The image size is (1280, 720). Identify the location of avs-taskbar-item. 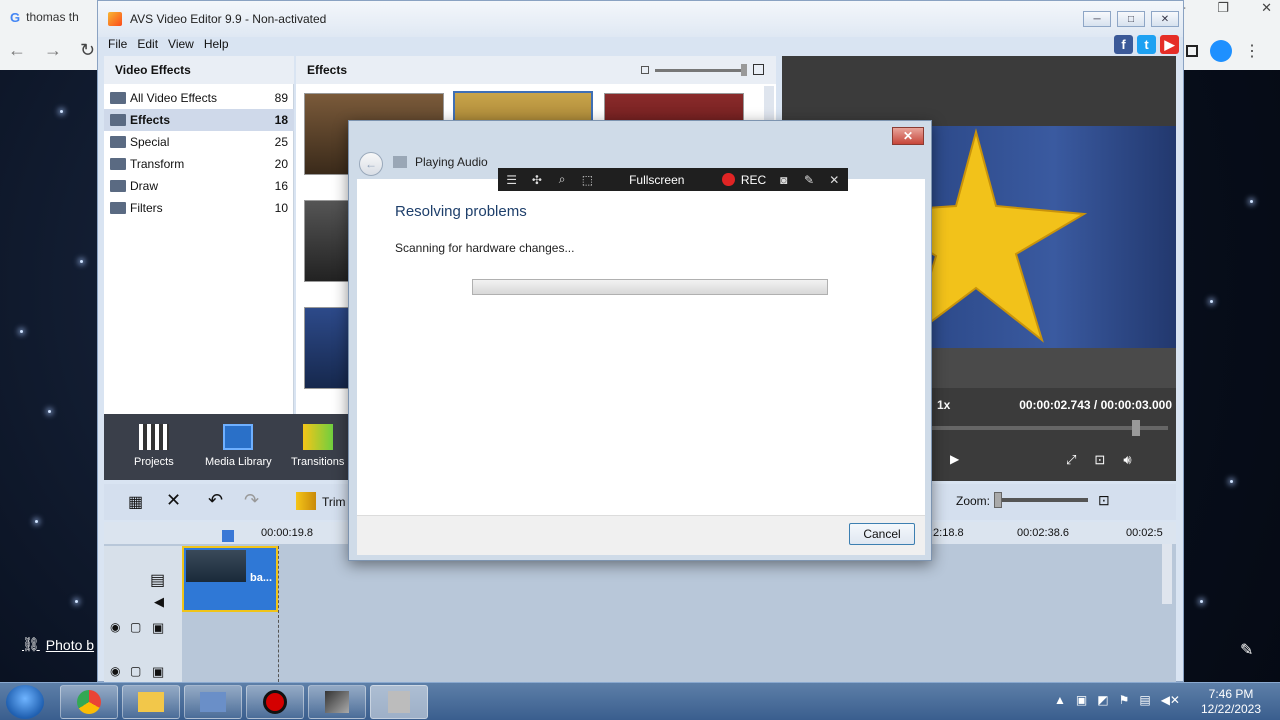
(337, 702).